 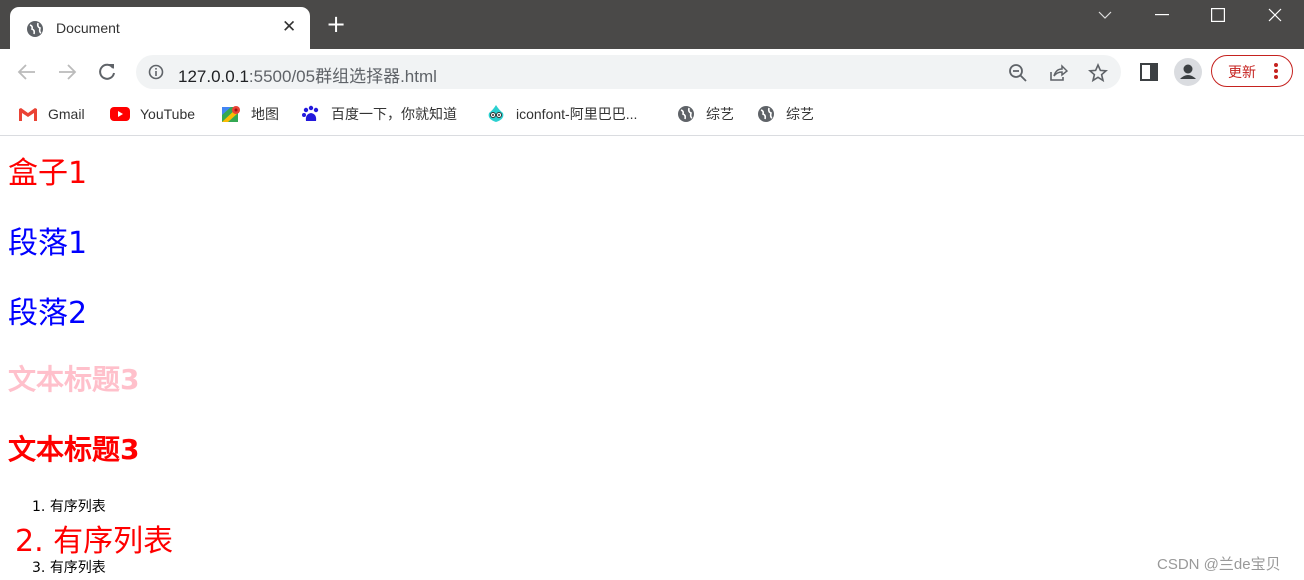 What do you see at coordinates (1058, 73) in the screenshot?
I see `share-icon` at bounding box center [1058, 73].